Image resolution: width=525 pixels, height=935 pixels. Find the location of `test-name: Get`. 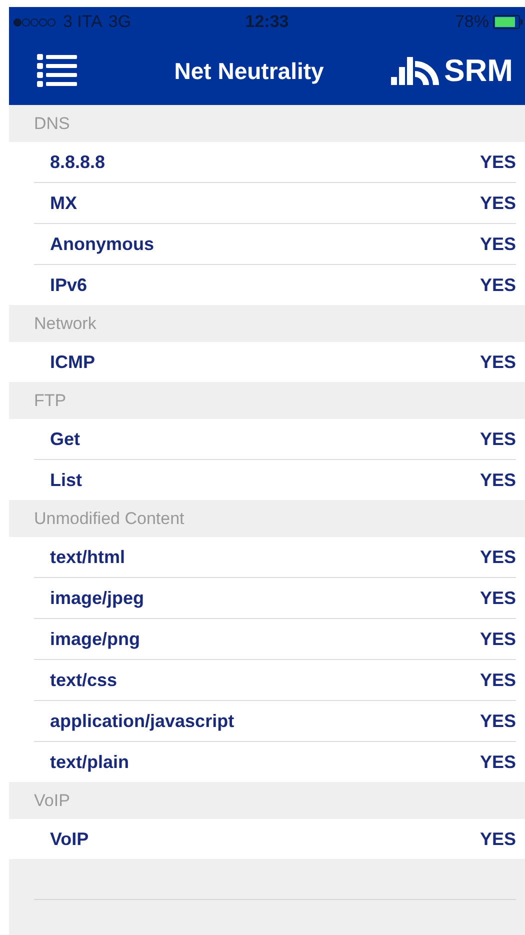

test-name: Get is located at coordinates (65, 439).